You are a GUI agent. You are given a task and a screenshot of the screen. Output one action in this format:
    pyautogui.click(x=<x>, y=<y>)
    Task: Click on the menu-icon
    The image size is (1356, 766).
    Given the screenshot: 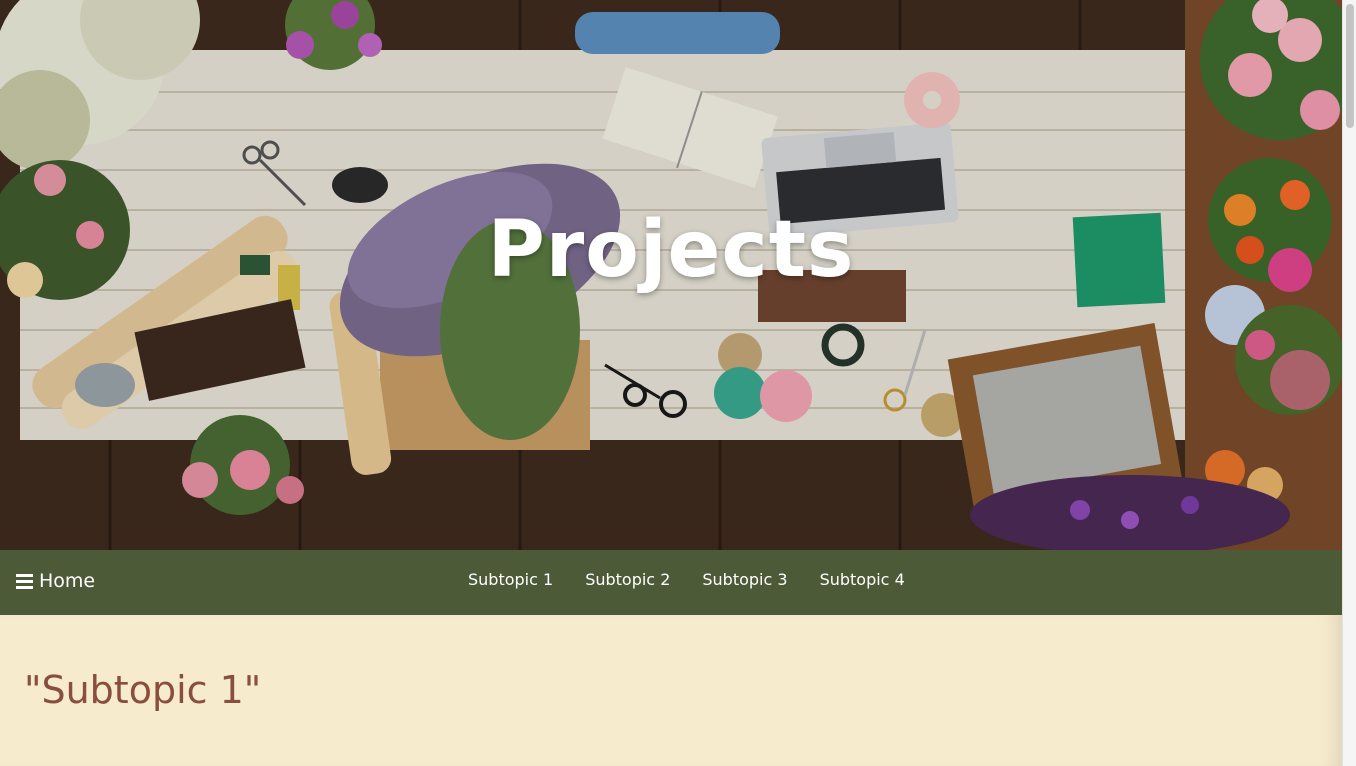 What is the action you would take?
    pyautogui.click(x=24, y=581)
    